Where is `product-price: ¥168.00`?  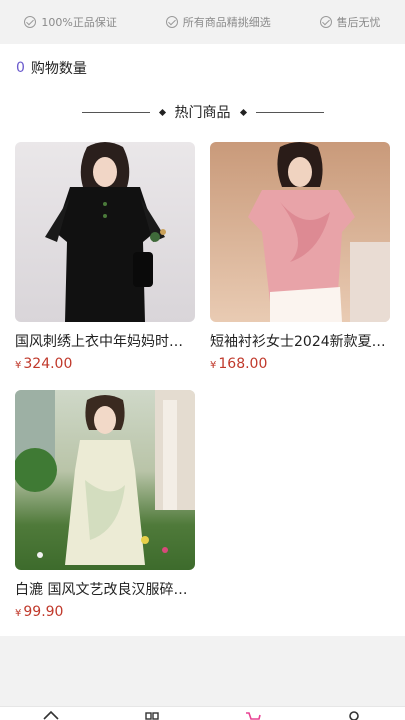
product-price: ¥168.00 is located at coordinates (300, 365).